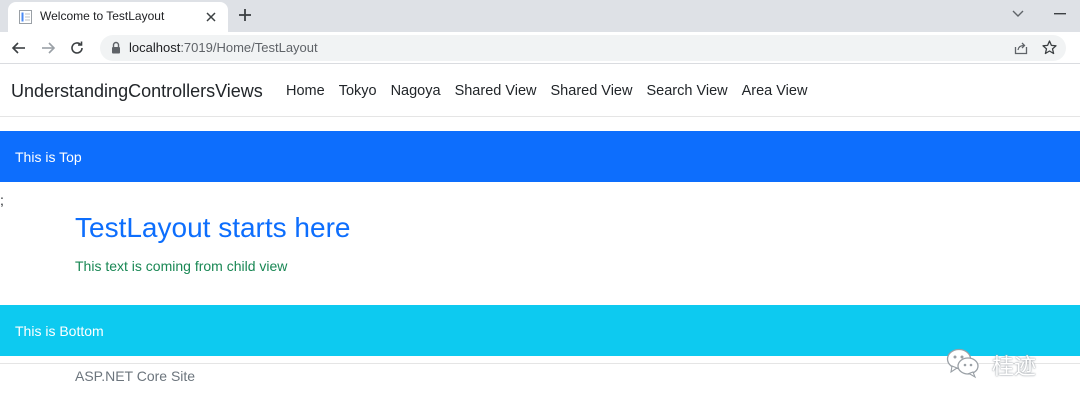 The image size is (1080, 410). Describe the element at coordinates (1014, 366) in the screenshot. I see `watermark-text: 桂迹` at that location.